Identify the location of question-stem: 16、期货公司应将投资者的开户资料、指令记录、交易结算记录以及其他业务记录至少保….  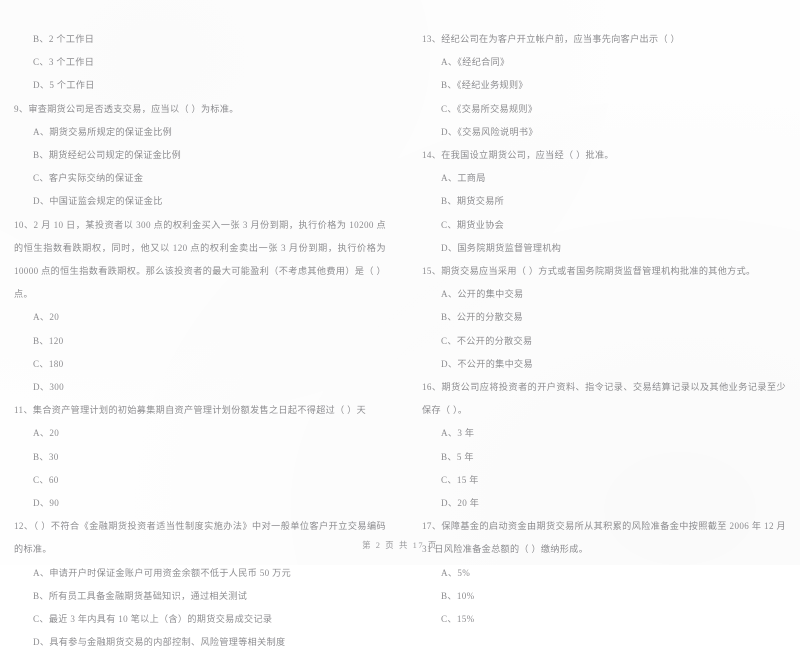
(604, 399).